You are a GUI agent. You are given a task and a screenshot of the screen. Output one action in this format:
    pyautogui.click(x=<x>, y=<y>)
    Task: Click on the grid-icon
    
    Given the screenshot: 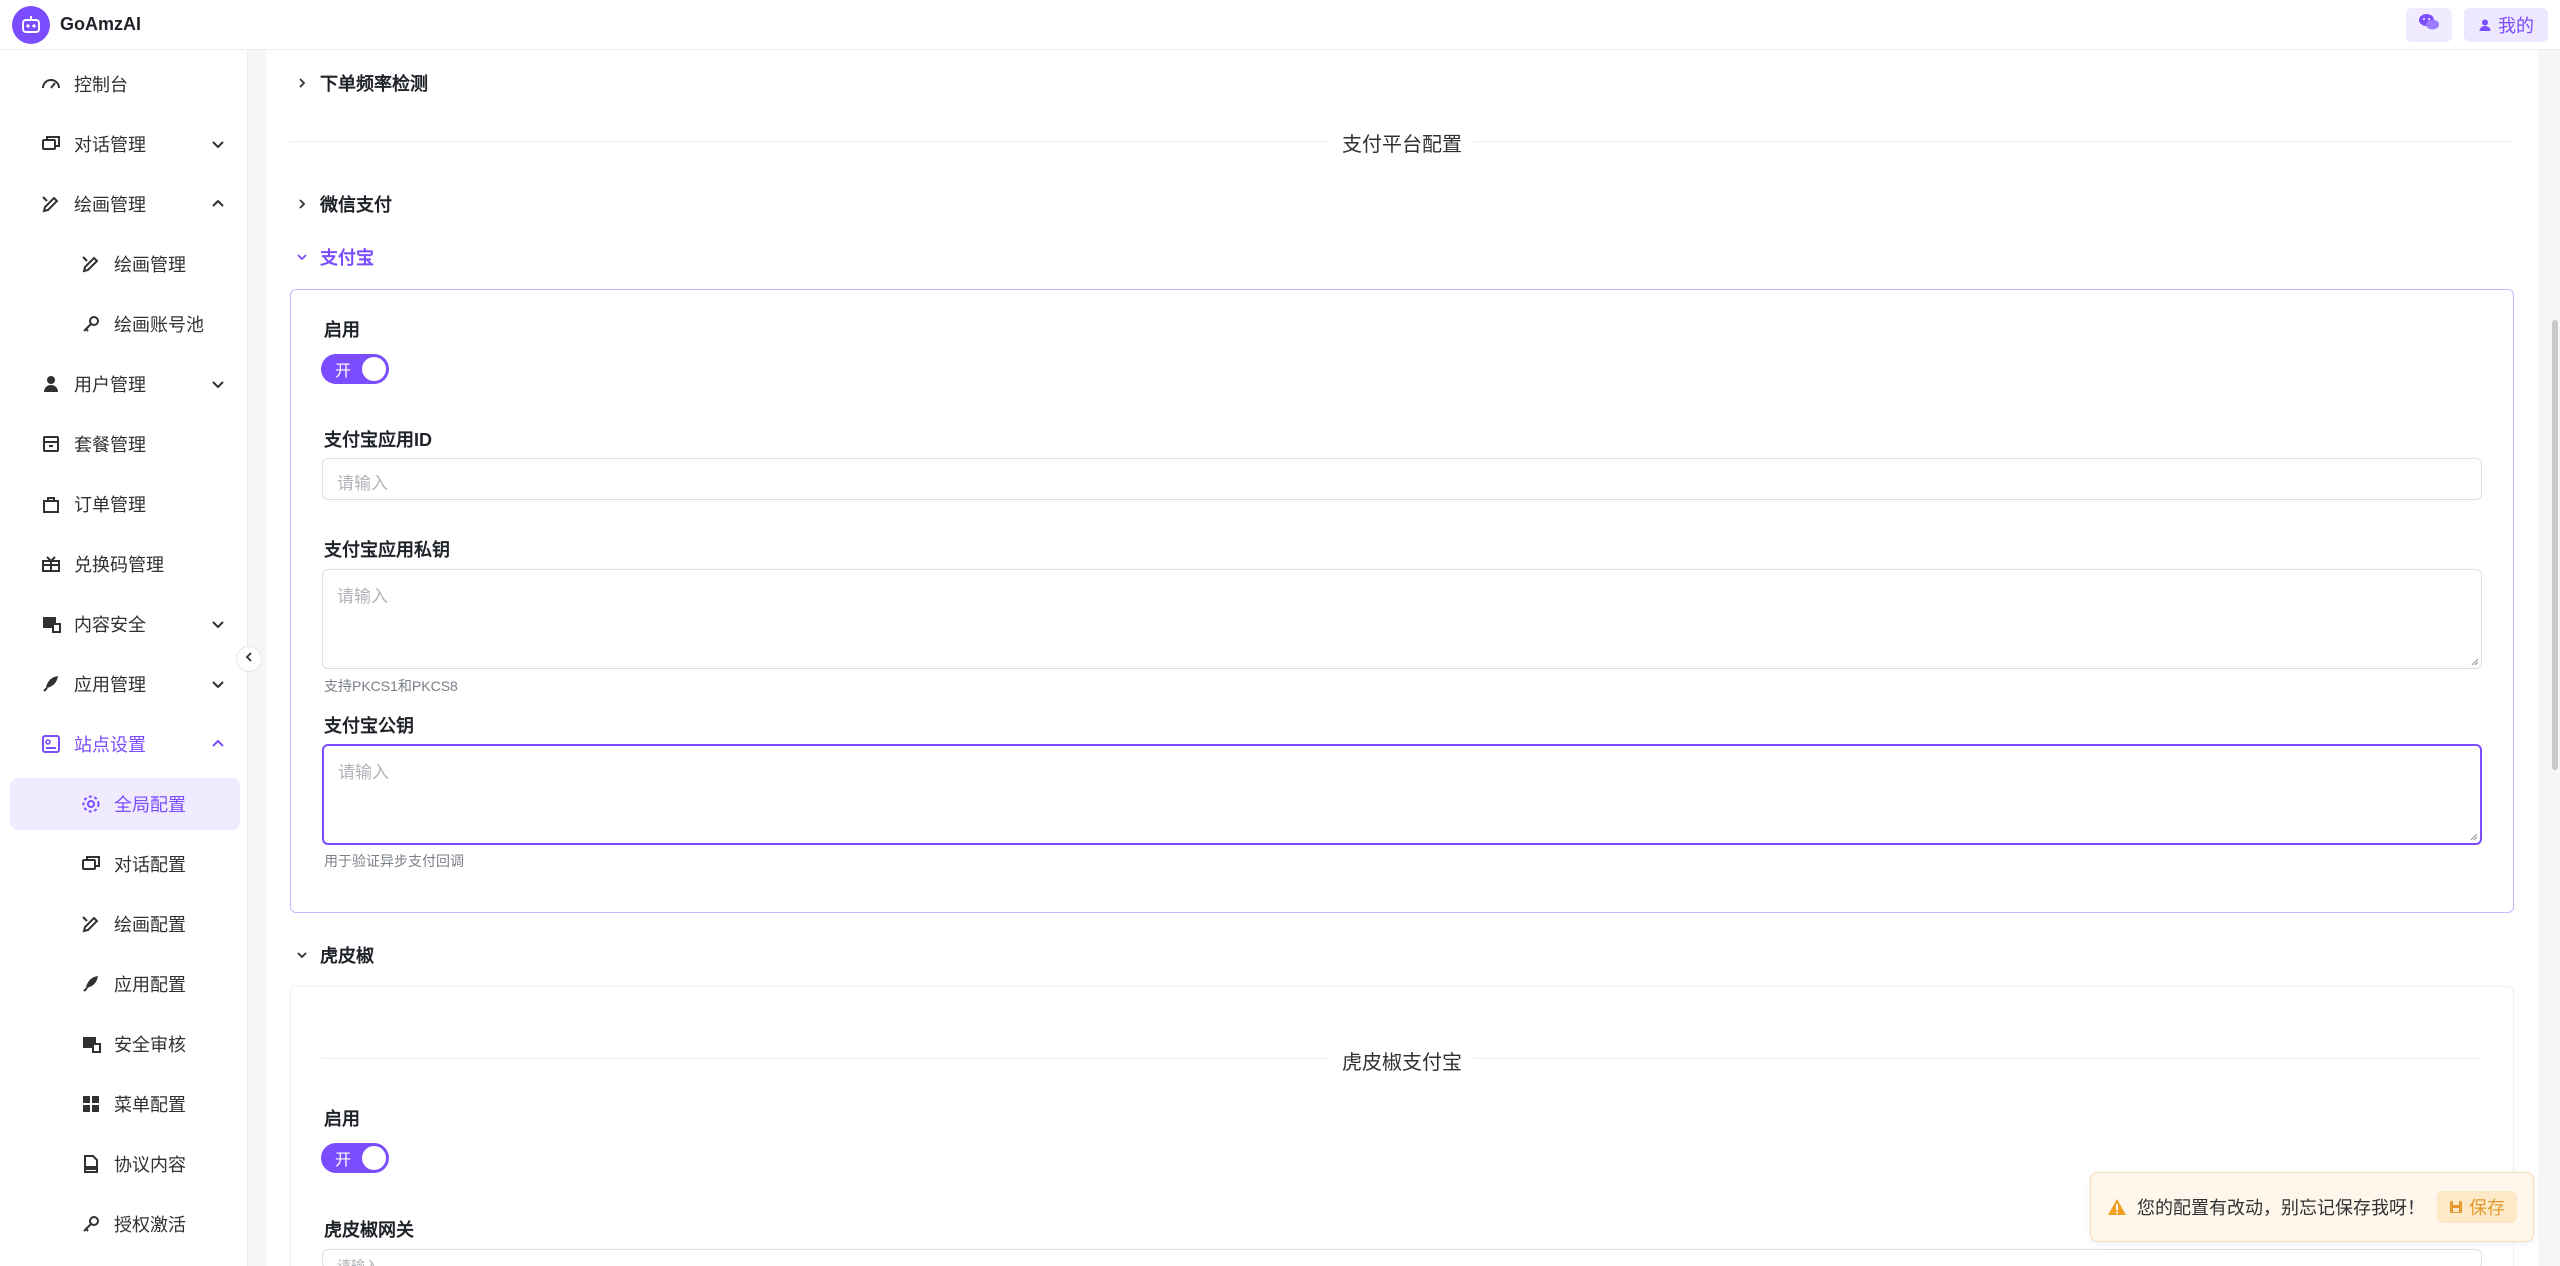 What is the action you would take?
    pyautogui.click(x=91, y=1104)
    